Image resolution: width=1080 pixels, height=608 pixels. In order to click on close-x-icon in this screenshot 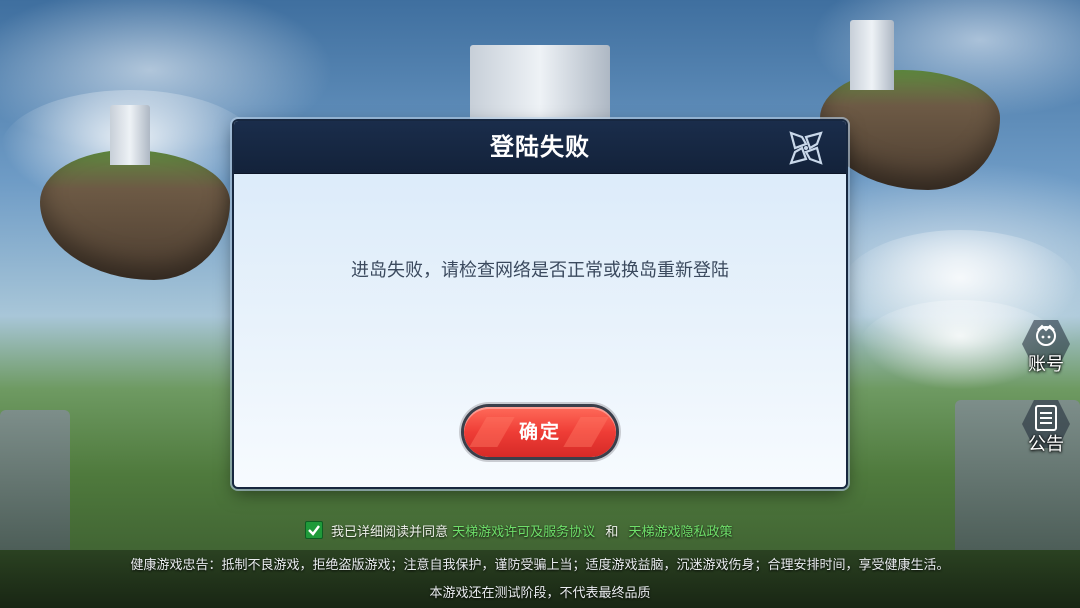, I will do `click(806, 148)`.